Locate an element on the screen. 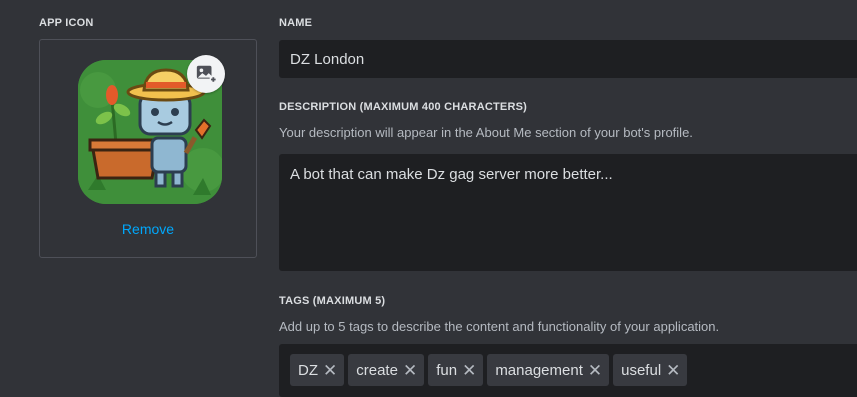  remove-icon-link: Remove is located at coordinates (148, 229).